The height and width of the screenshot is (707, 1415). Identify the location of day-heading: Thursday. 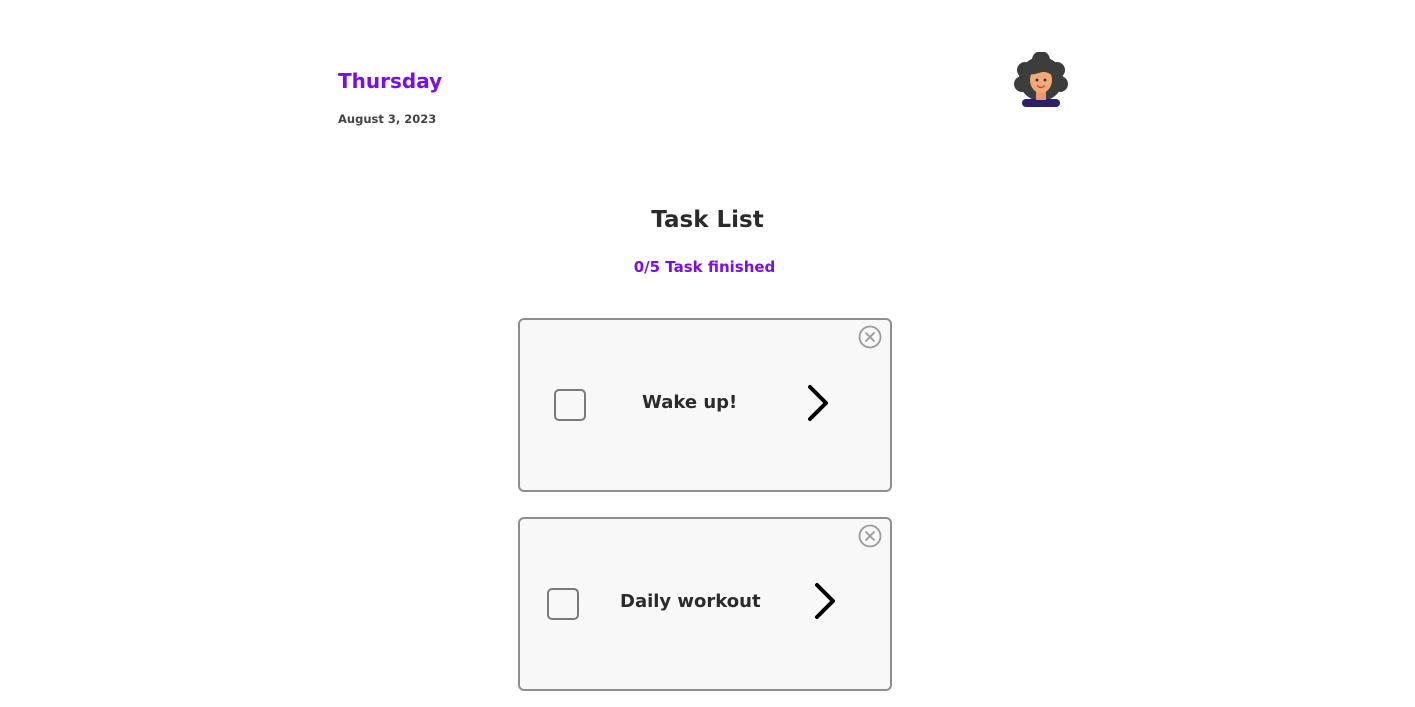
(390, 81).